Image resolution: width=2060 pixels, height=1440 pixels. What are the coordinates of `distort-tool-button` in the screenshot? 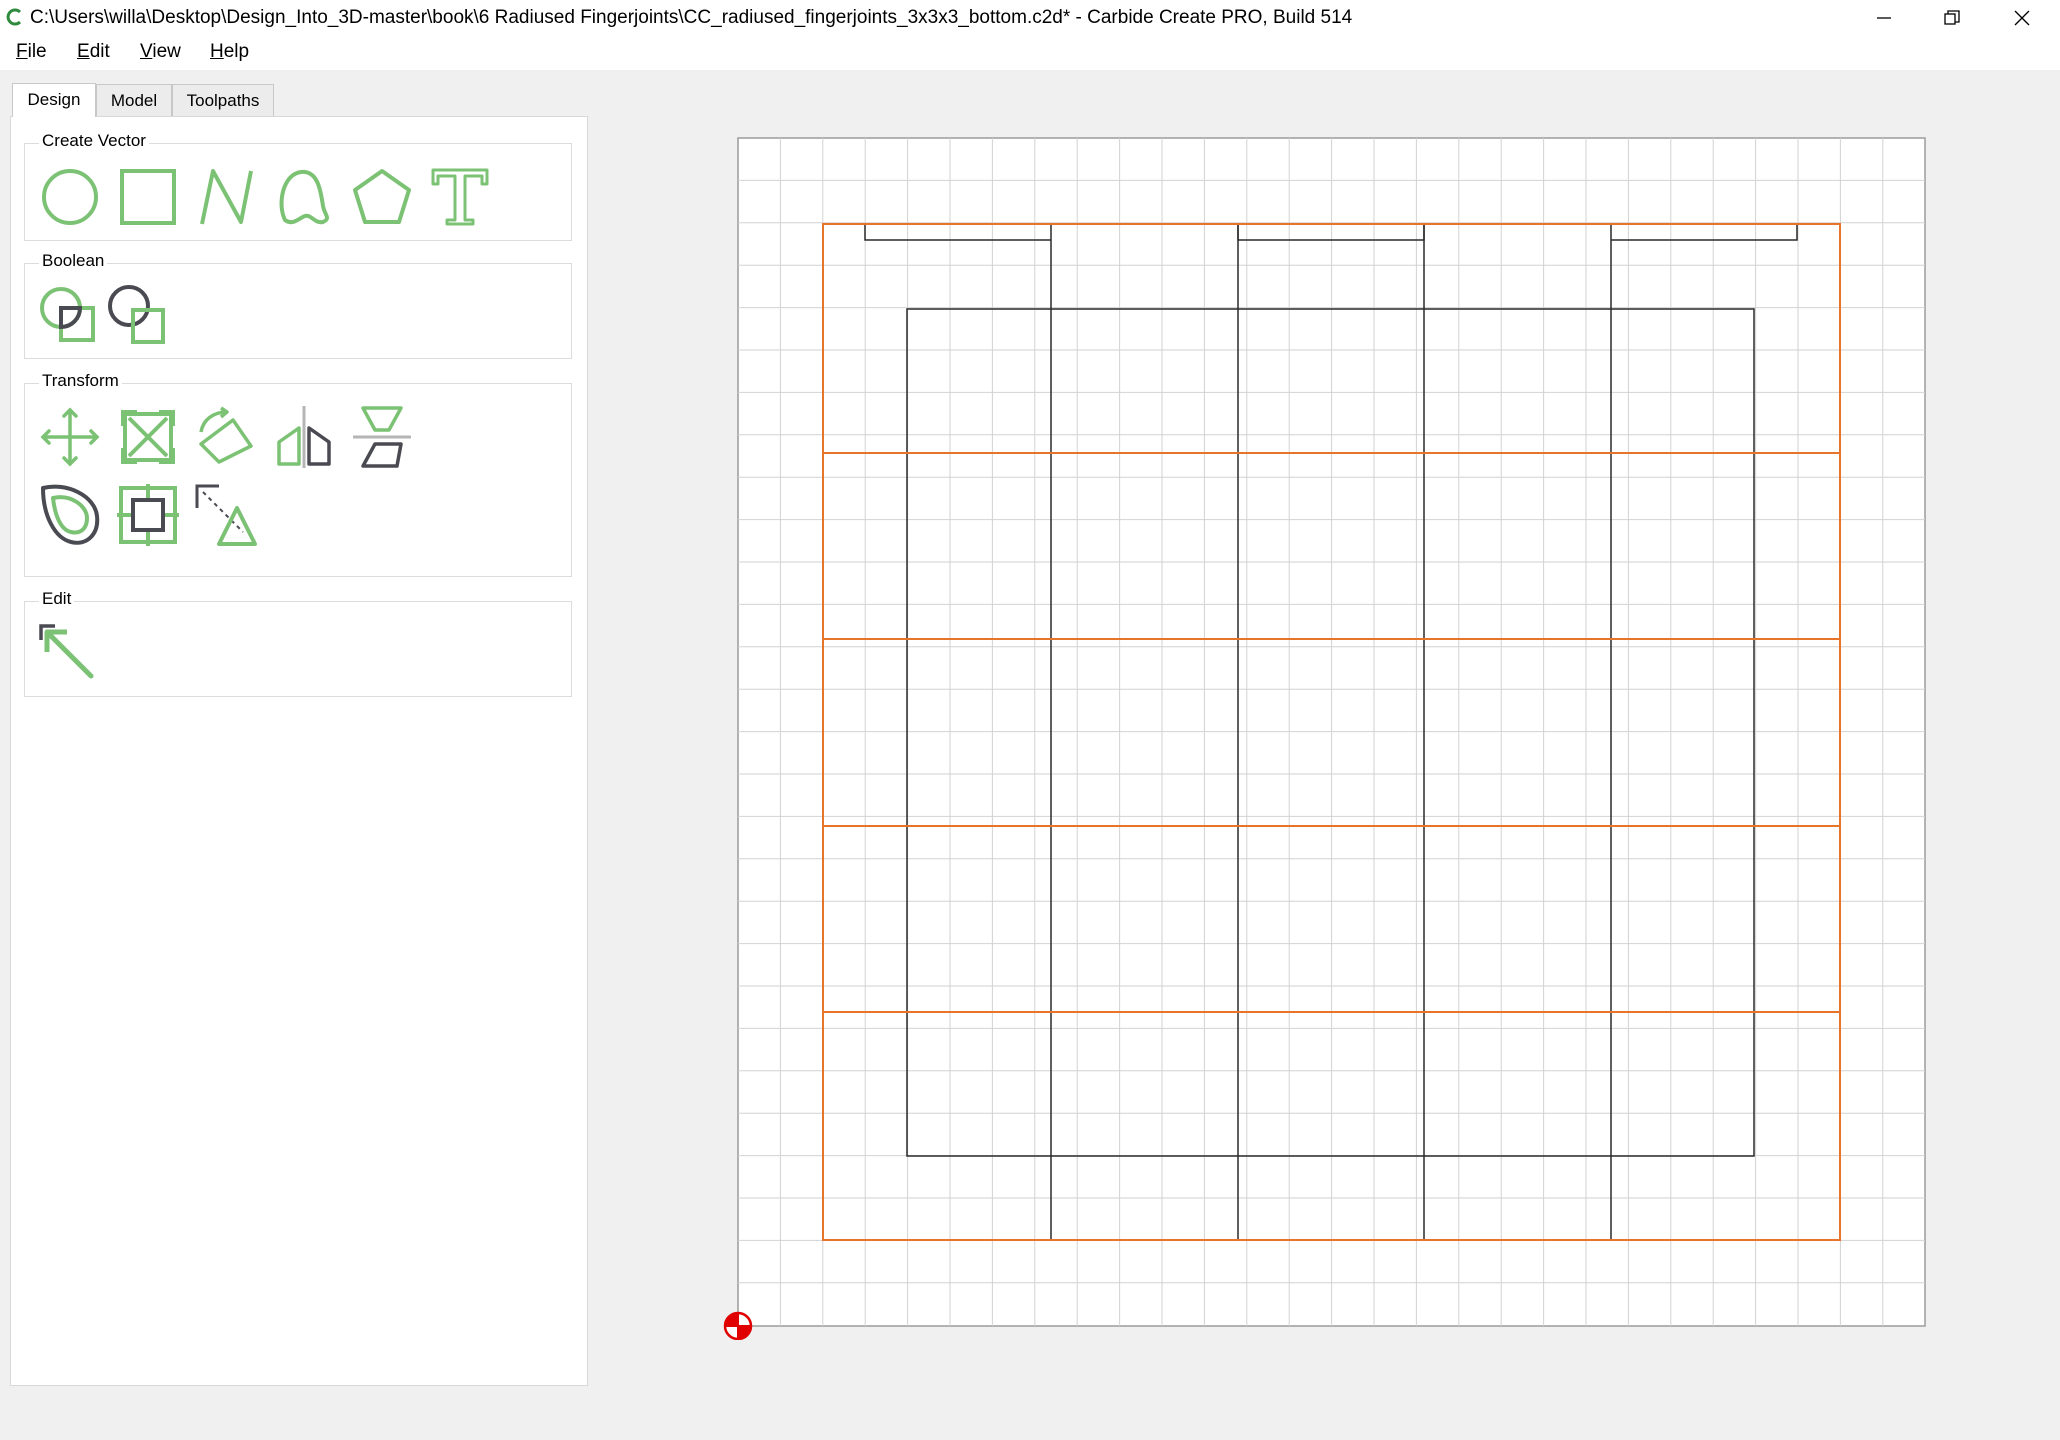 It's located at (226, 515).